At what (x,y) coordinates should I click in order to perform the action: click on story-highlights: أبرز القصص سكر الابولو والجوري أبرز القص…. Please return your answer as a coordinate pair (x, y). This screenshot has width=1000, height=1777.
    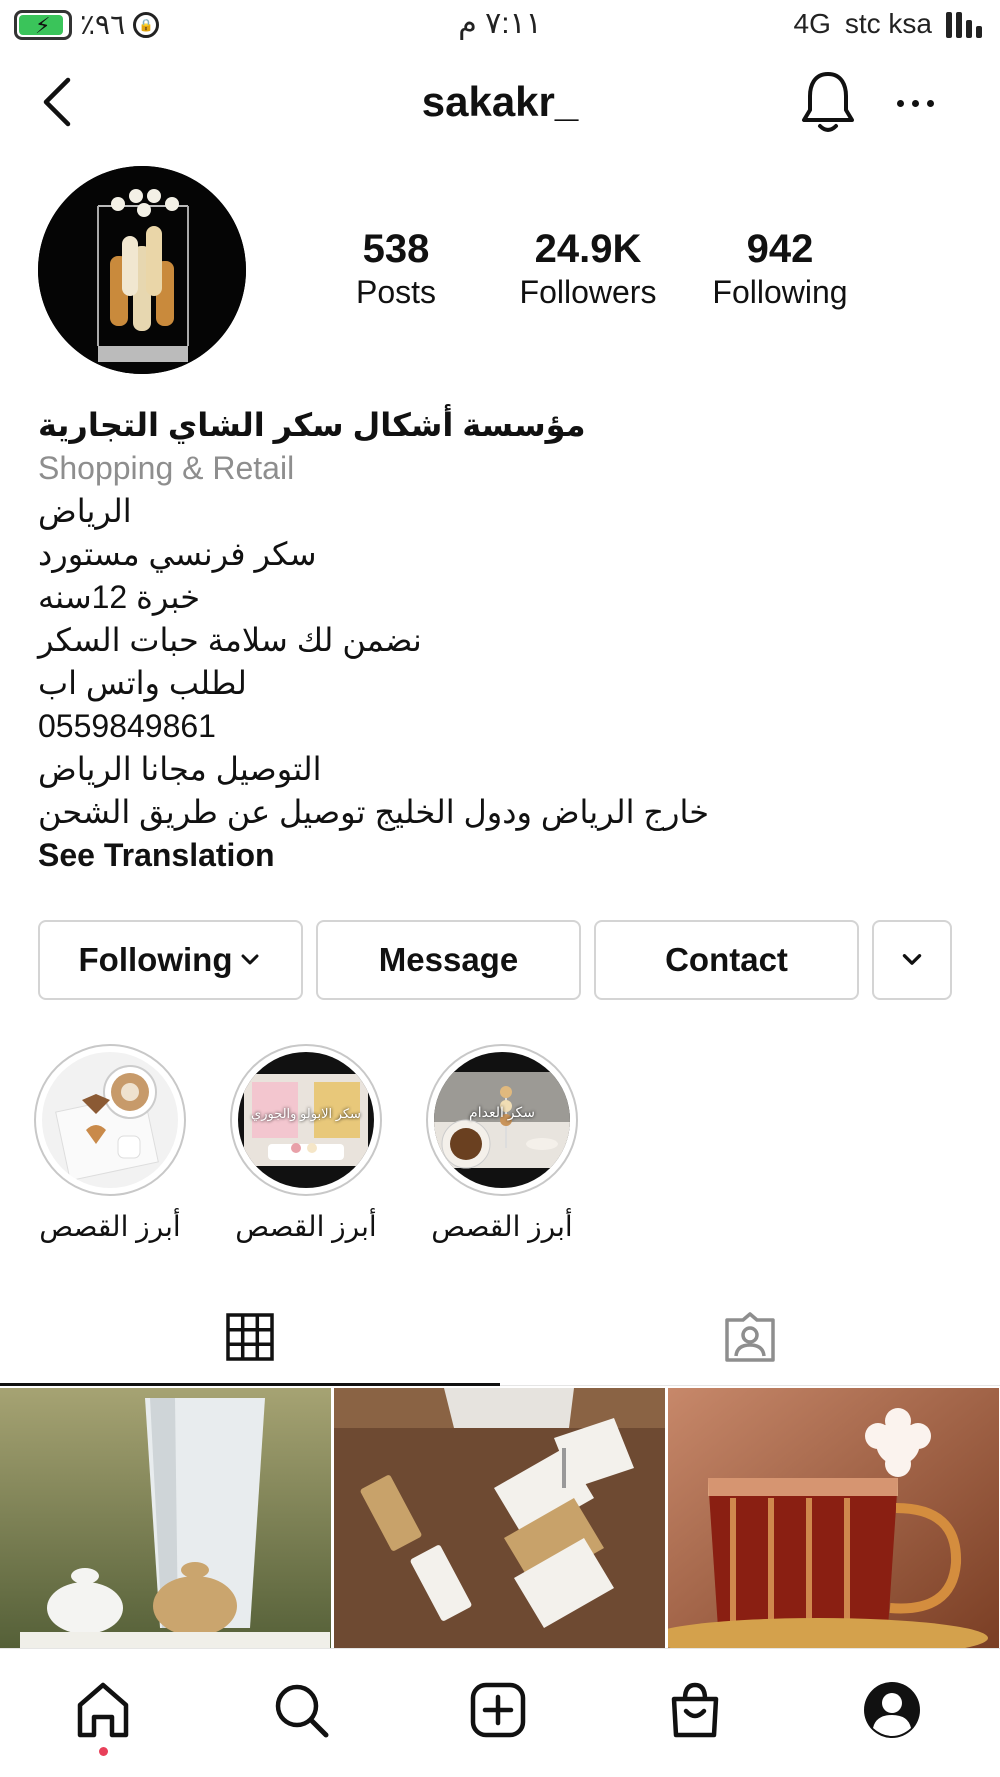
    Looking at the image, I should click on (306, 1143).